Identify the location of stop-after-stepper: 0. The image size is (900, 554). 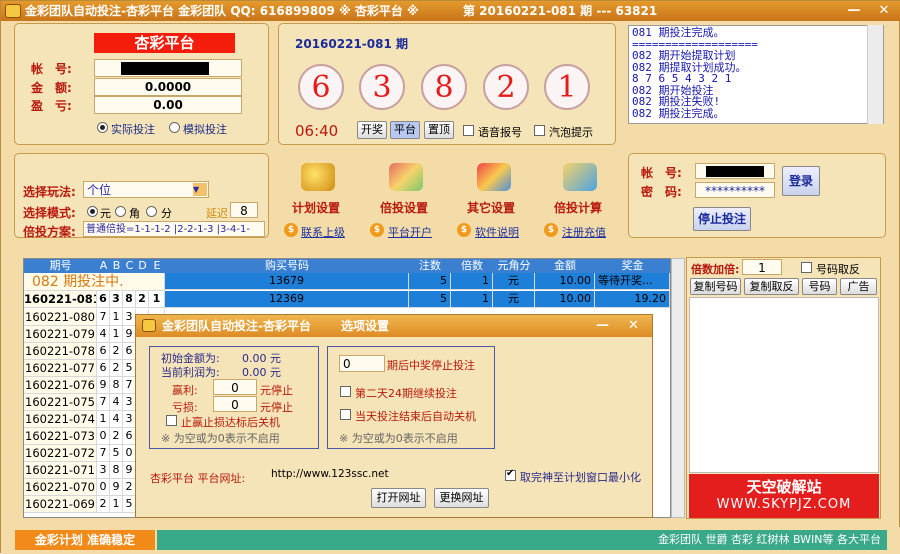
(362, 363).